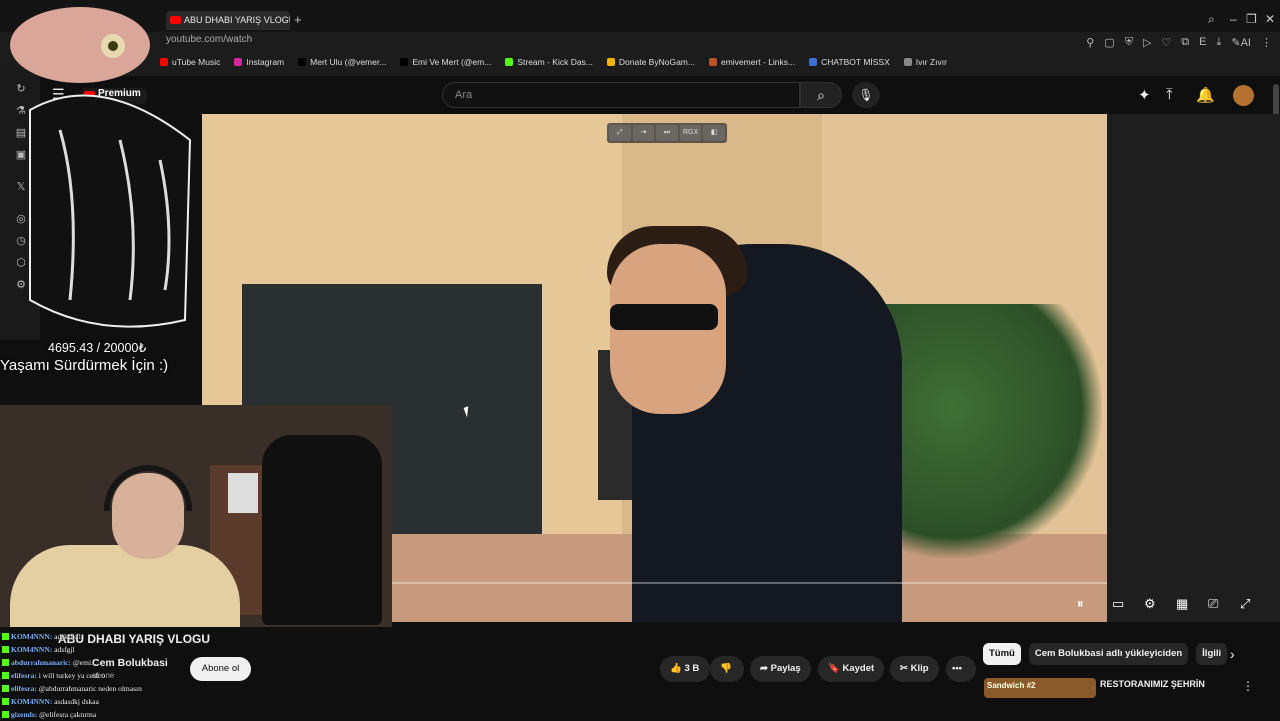  Describe the element at coordinates (1169, 94) in the screenshot. I see `upload-icon: ⤒` at that location.